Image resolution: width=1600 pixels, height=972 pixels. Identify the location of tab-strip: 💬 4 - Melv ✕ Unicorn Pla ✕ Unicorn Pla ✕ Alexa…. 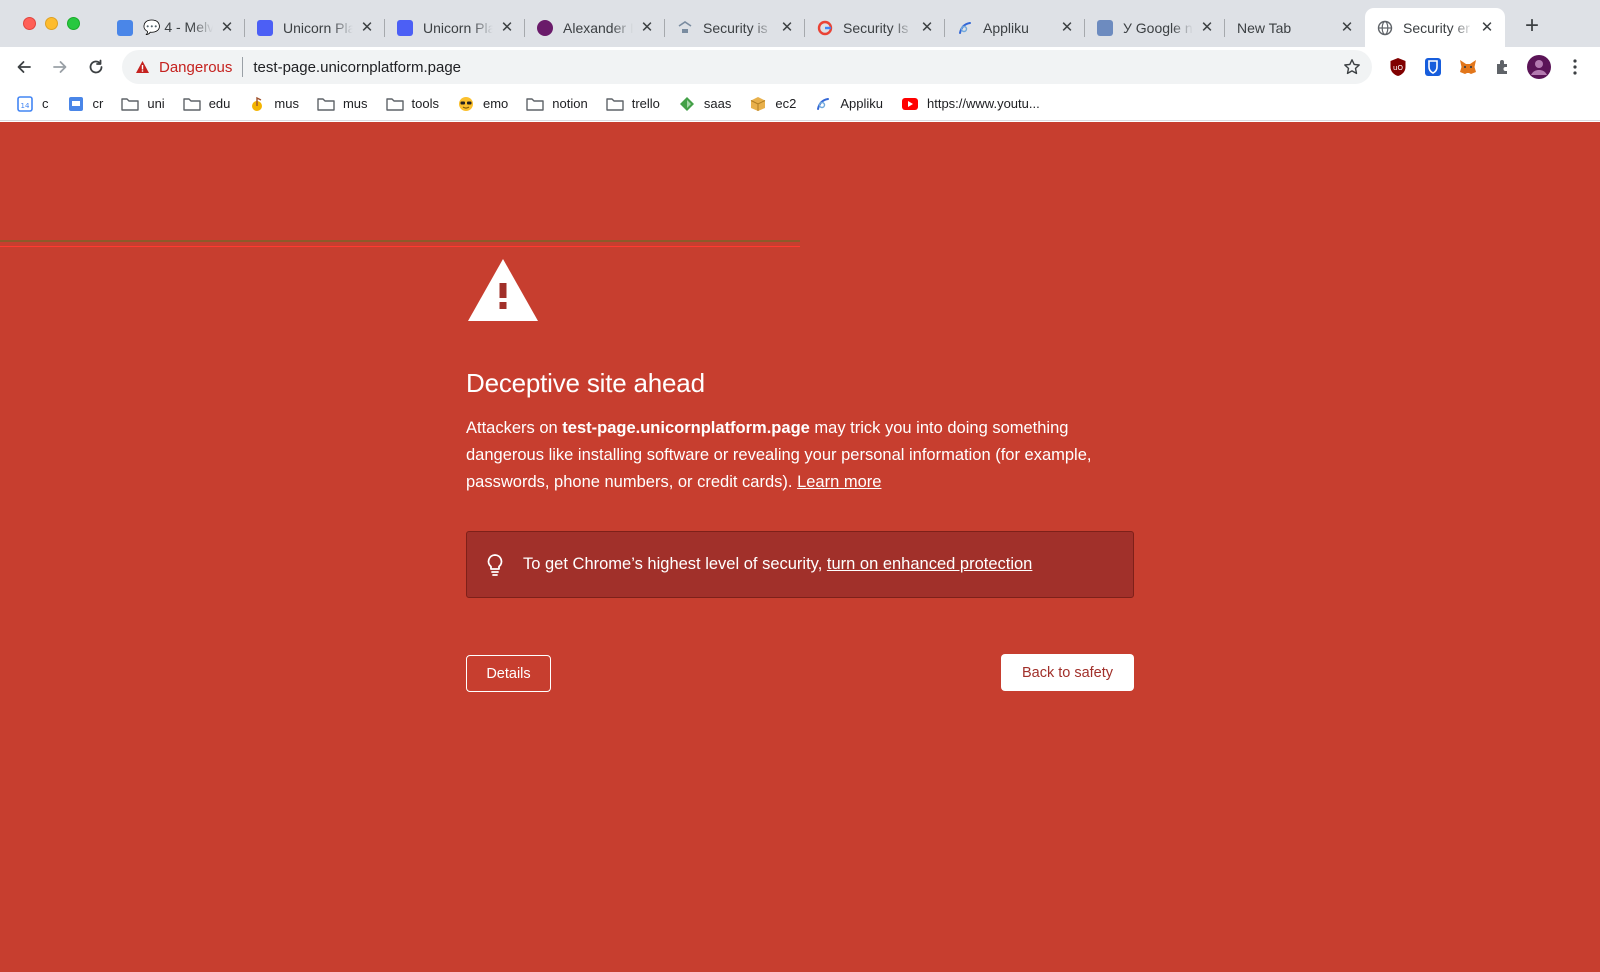
(800, 23).